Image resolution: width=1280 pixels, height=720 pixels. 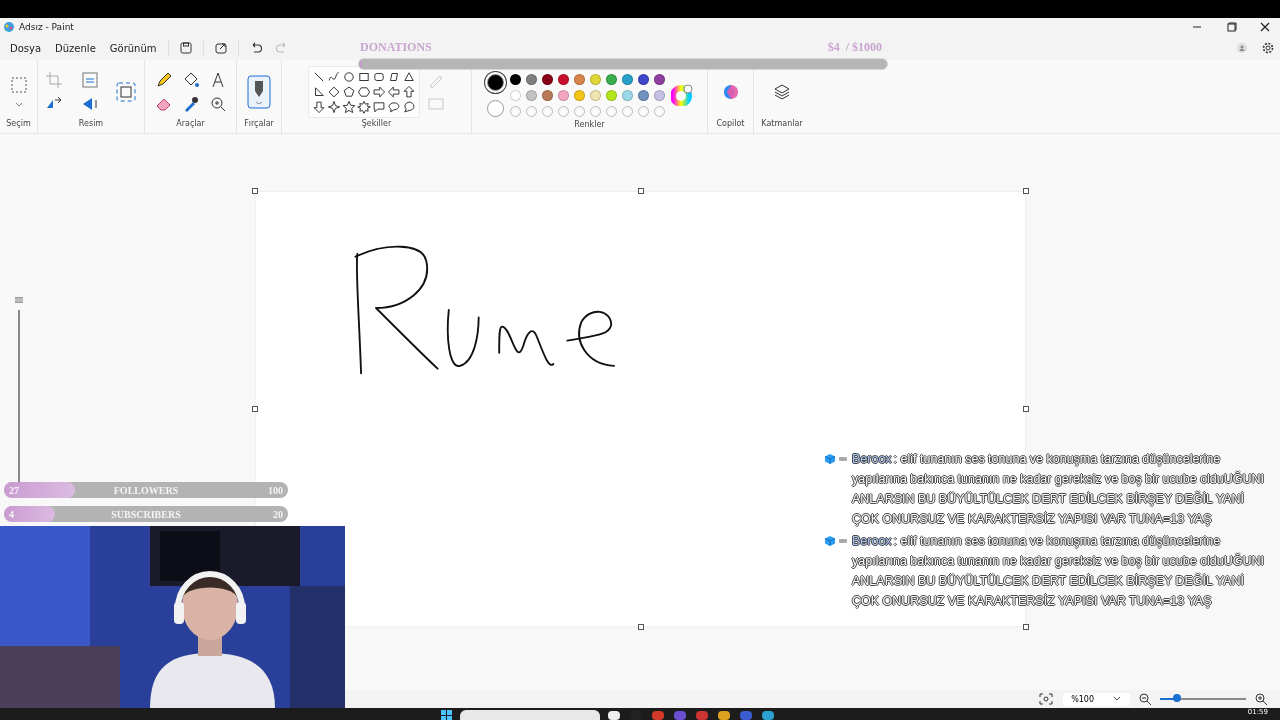 I want to click on group-label: Renkler, so click(x=589, y=125).